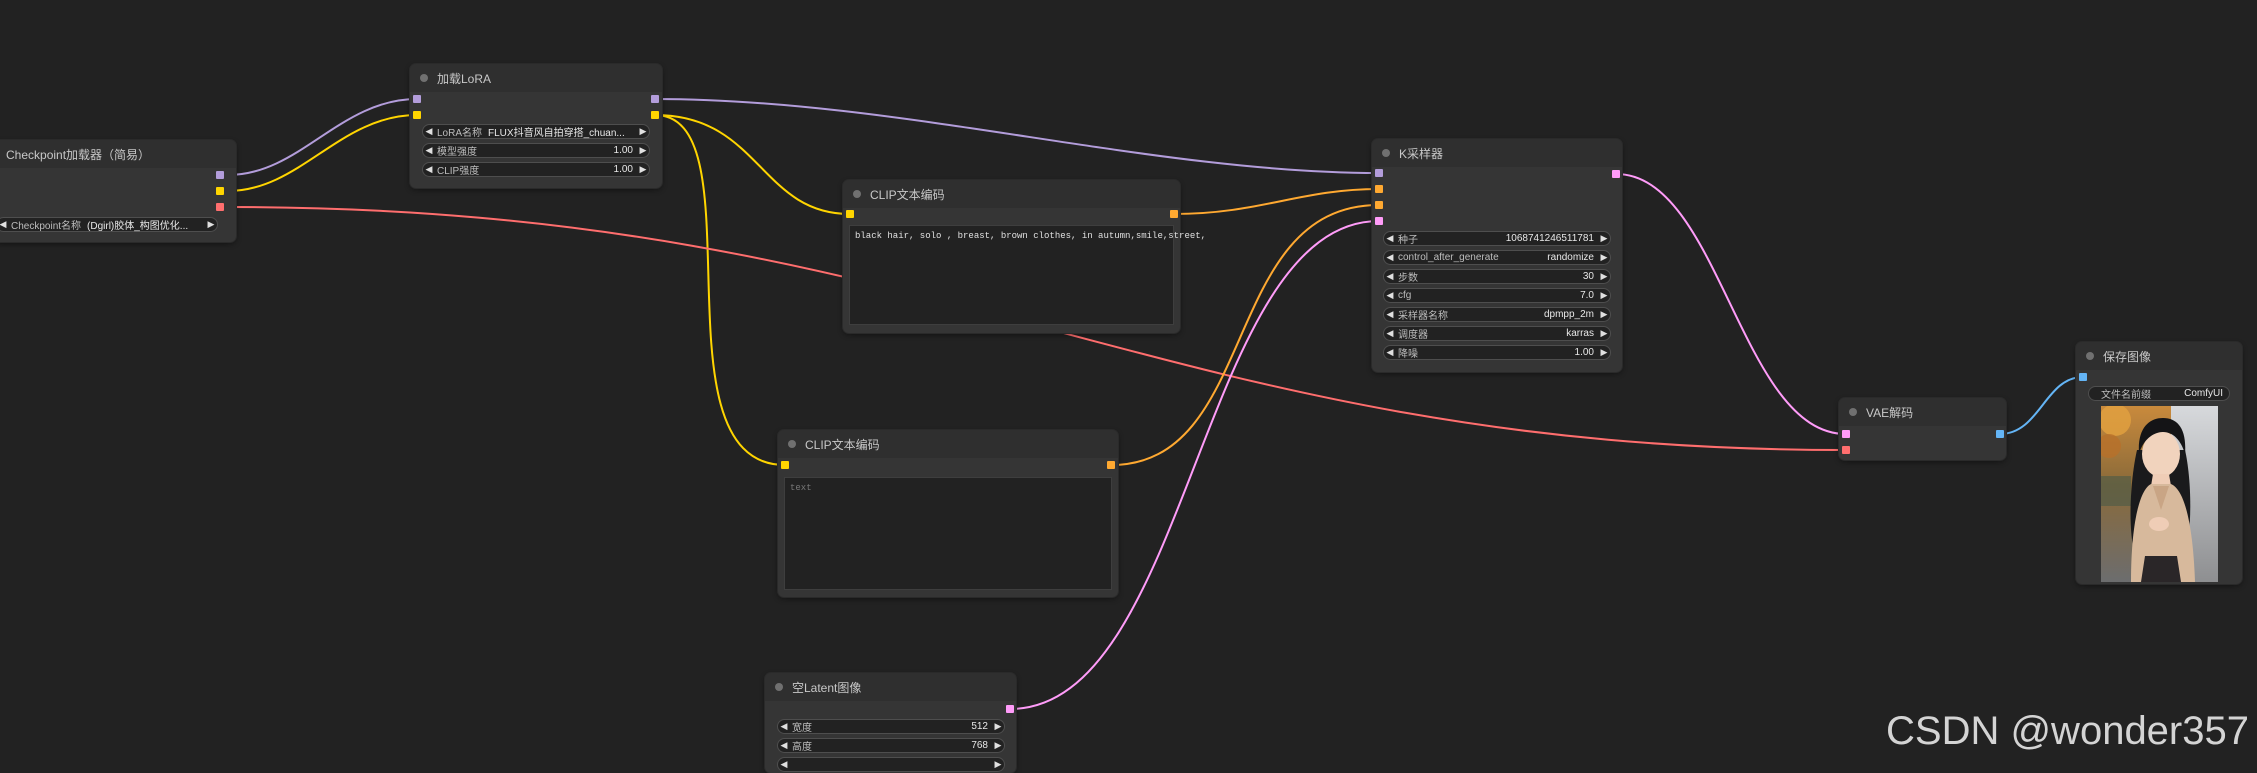 The height and width of the screenshot is (773, 2257). What do you see at coordinates (536, 131) in the screenshot?
I see `lora-name-combo: ◀ LoRA名称 FLUX抖音风自拍穿搭_chuan... ▶` at bounding box center [536, 131].